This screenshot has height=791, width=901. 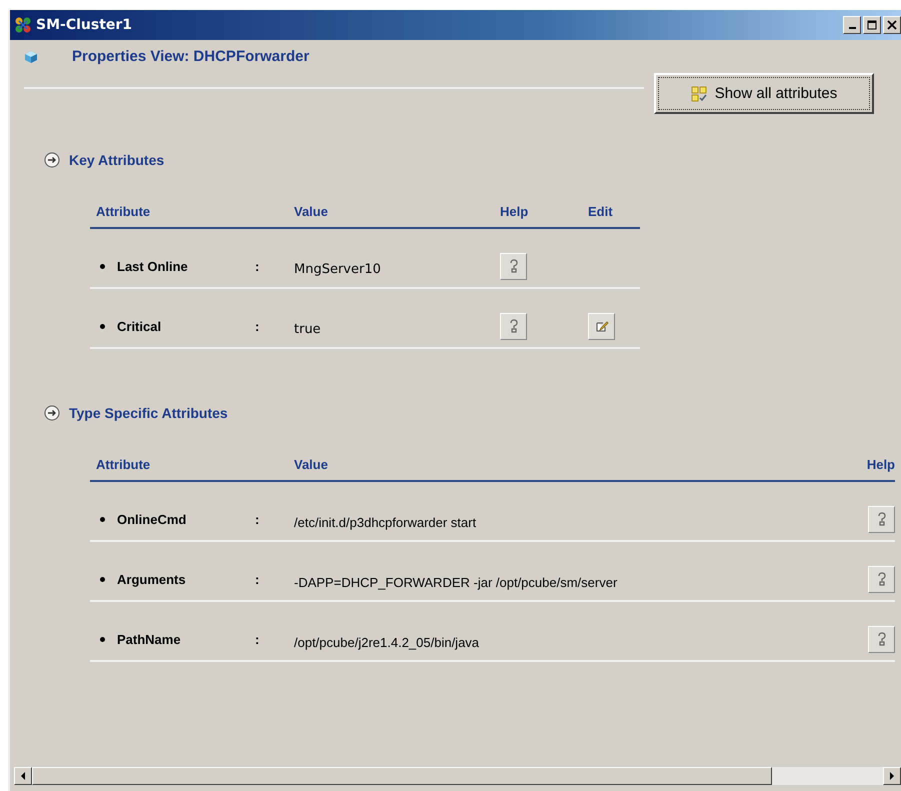 What do you see at coordinates (191, 56) in the screenshot?
I see `view-title: Properties View: DHCPForwarder` at bounding box center [191, 56].